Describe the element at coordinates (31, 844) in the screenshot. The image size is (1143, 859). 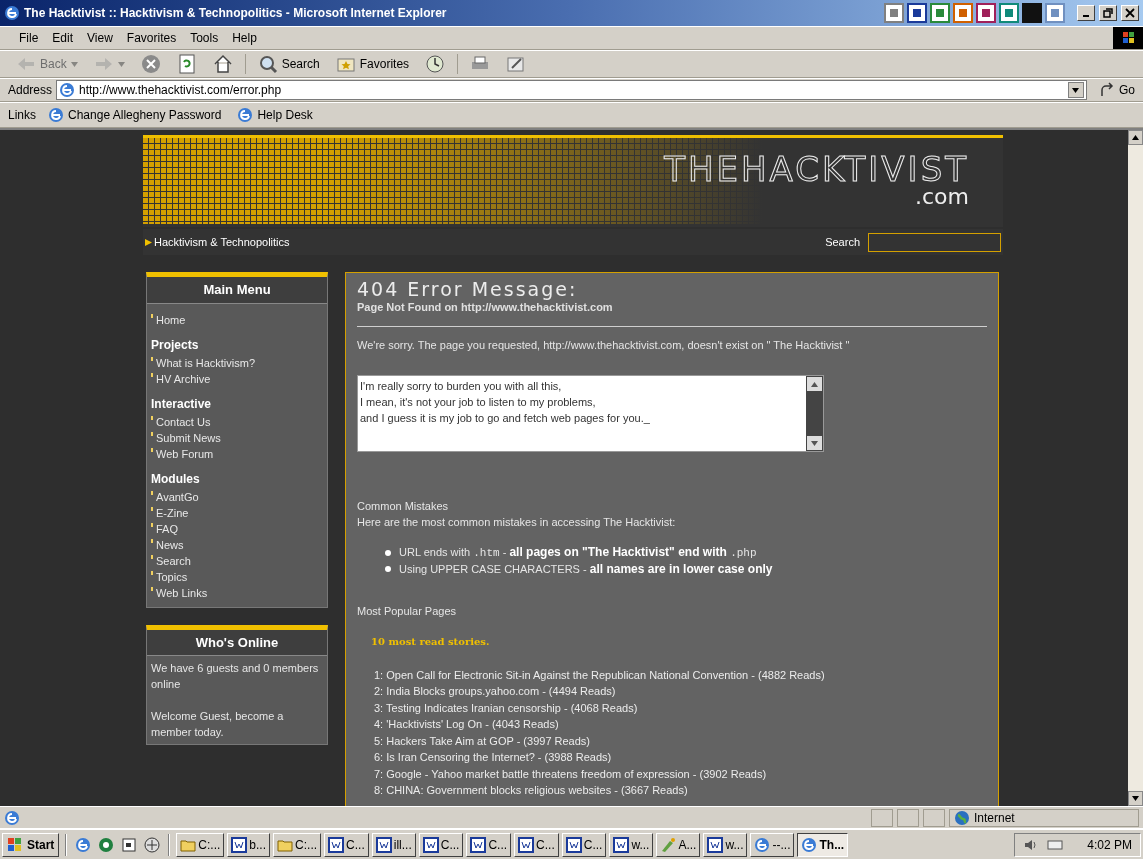
I see `start-button: Start` at that location.